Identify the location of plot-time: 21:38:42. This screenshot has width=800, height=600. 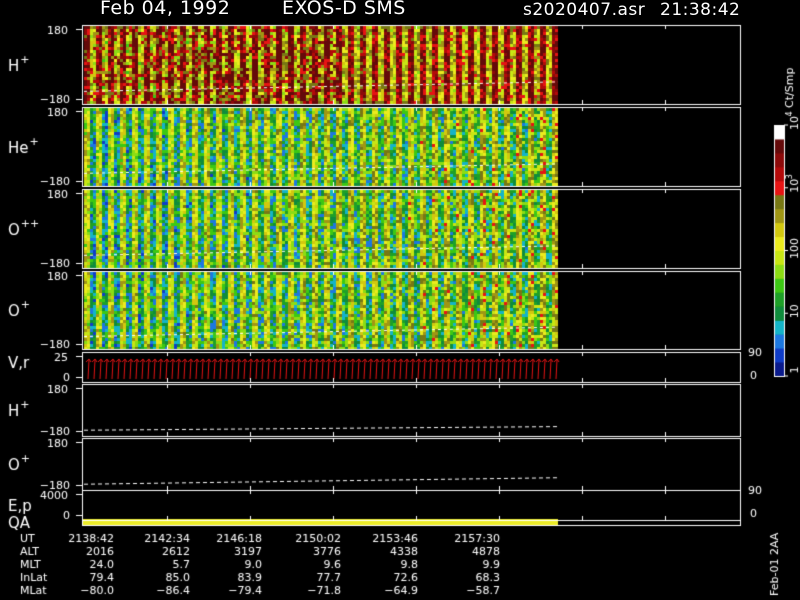
(700, 10).